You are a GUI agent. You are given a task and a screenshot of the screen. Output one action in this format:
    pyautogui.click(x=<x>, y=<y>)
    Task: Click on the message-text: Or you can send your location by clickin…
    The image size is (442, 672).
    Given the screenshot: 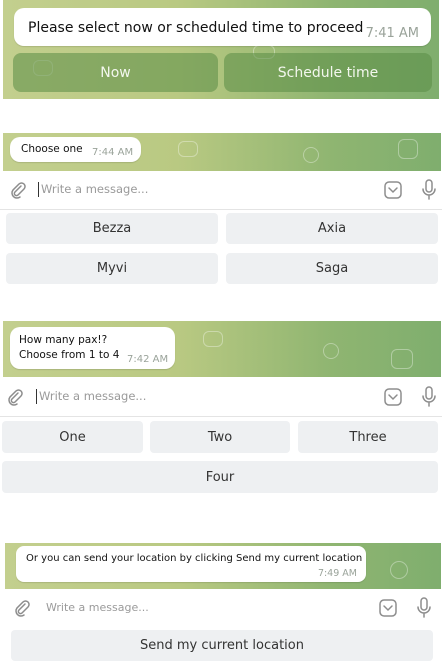 What is the action you would take?
    pyautogui.click(x=194, y=558)
    